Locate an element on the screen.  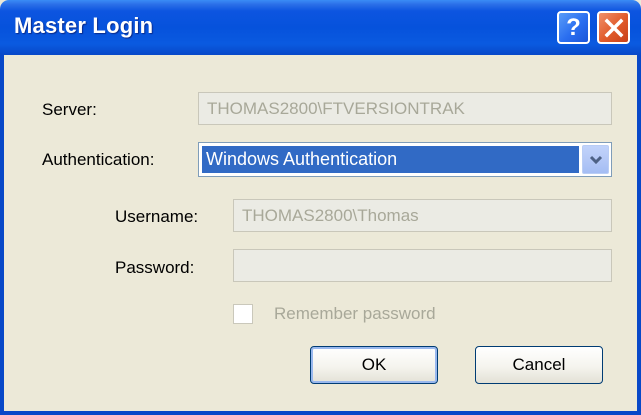
close-button is located at coordinates (613, 27).